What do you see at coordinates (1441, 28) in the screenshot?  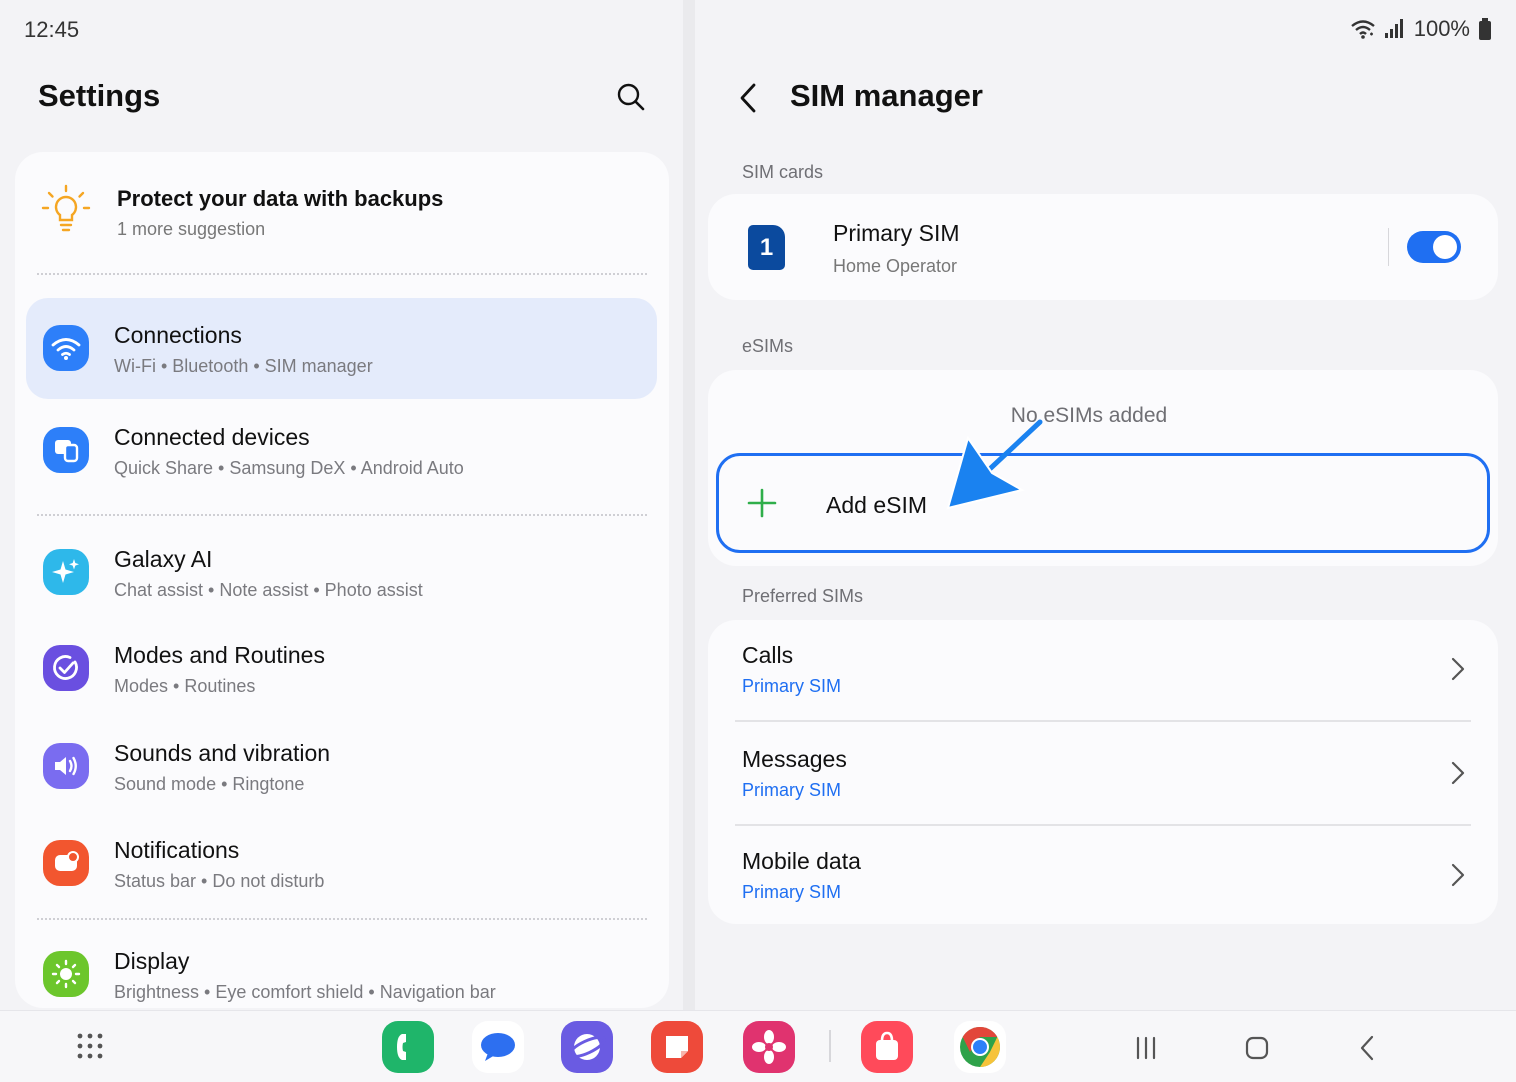 I see `battery-percent: 100%` at bounding box center [1441, 28].